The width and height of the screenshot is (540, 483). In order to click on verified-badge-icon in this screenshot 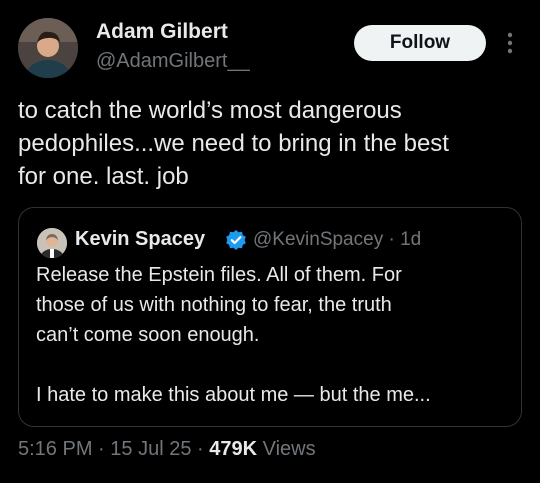, I will do `click(236, 240)`.